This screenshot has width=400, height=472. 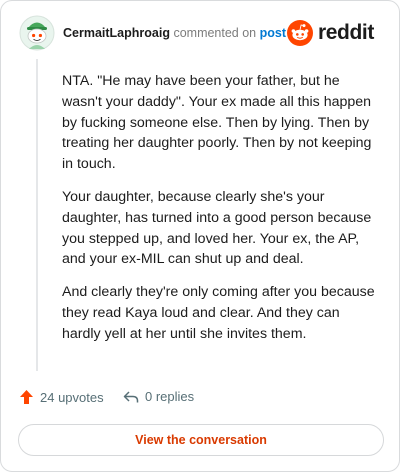 I want to click on upvote-label: 24 upvotes, so click(x=72, y=397).